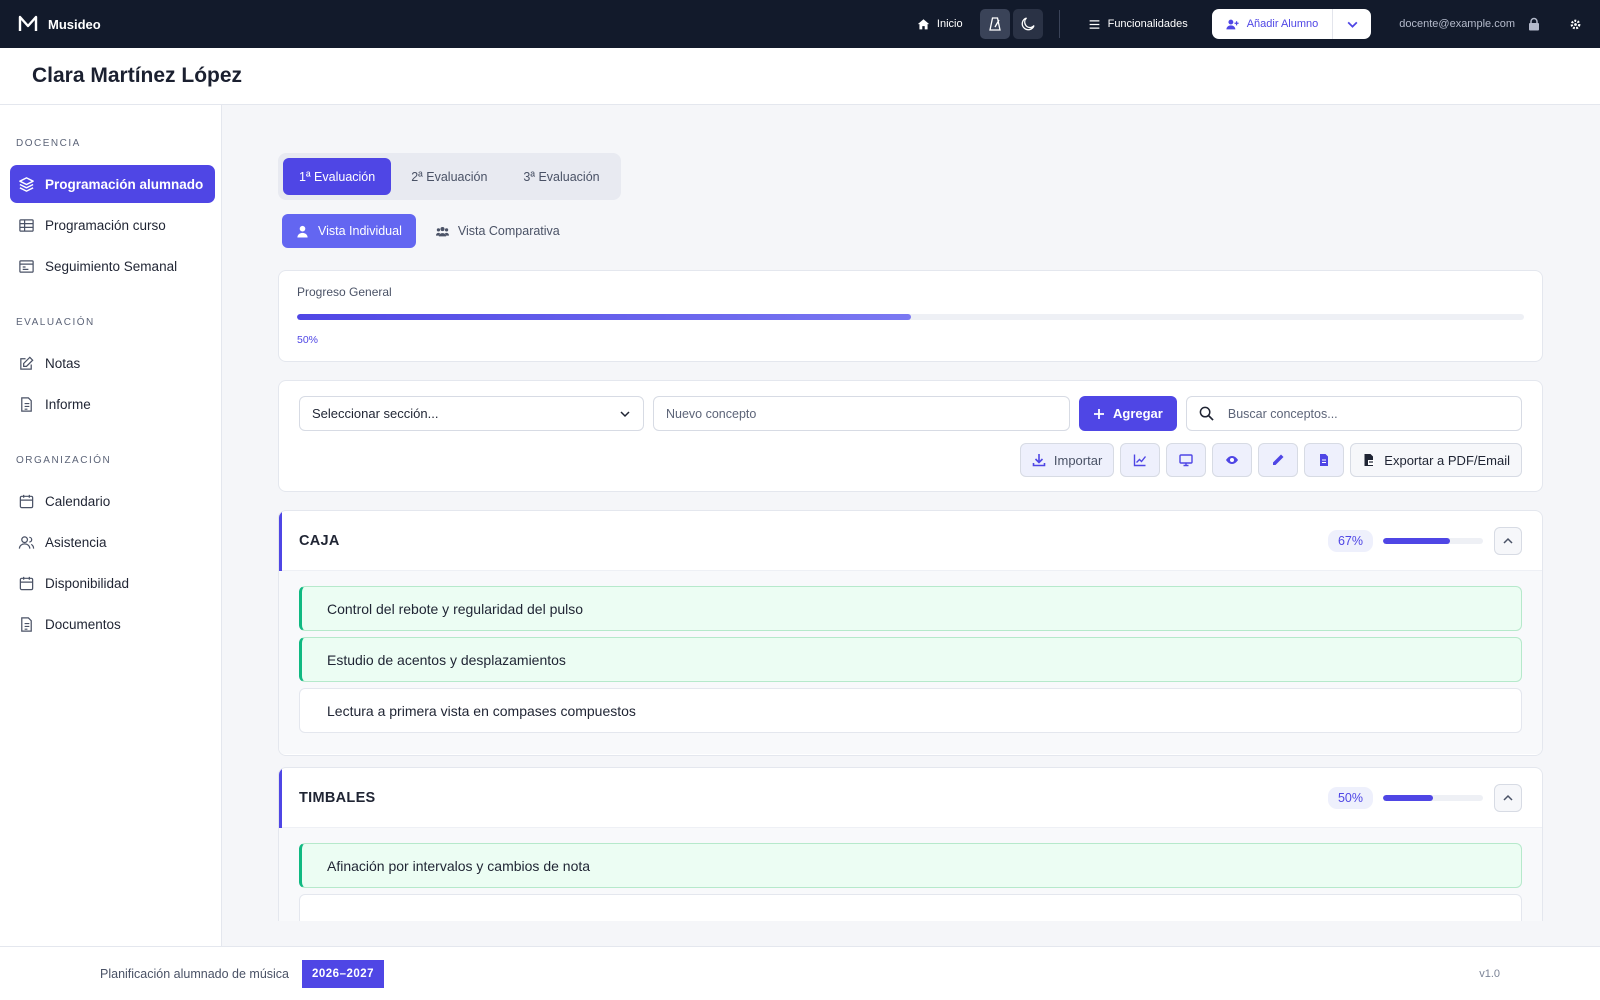 The width and height of the screenshot is (1600, 1000). I want to click on section-title: TIMBALES, so click(337, 797).